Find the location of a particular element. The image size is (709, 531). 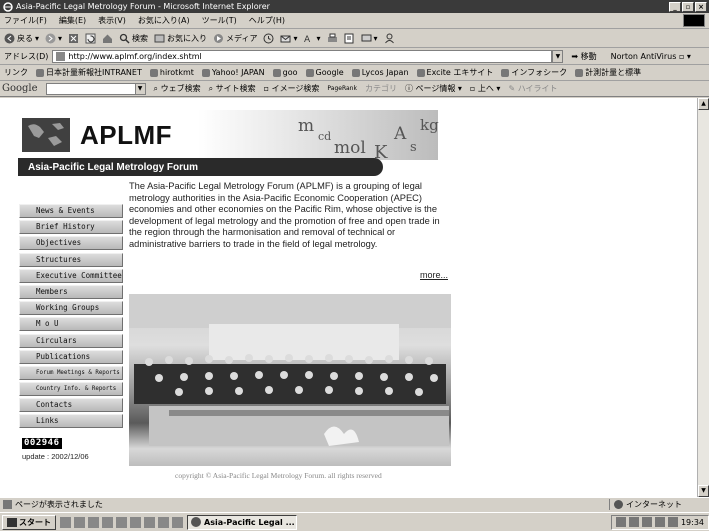

link-google: Google is located at coordinates (325, 72).